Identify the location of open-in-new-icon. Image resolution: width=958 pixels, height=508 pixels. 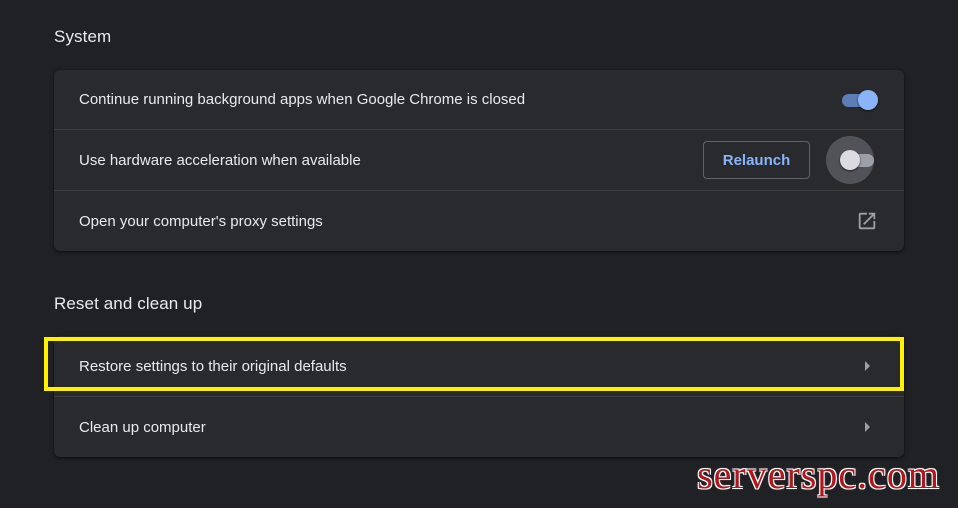
(867, 221).